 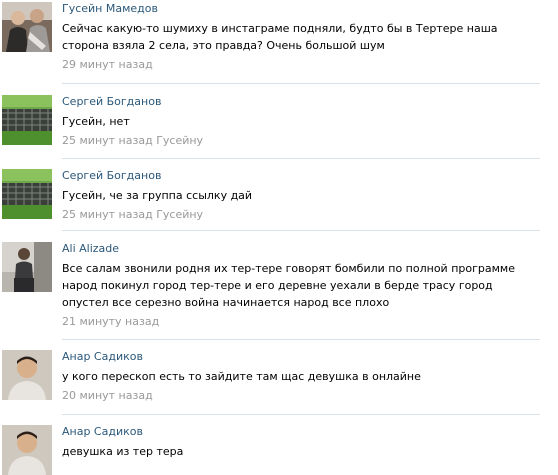 I want to click on comment-author-link: Гусейн Мамедов, so click(x=302, y=9).